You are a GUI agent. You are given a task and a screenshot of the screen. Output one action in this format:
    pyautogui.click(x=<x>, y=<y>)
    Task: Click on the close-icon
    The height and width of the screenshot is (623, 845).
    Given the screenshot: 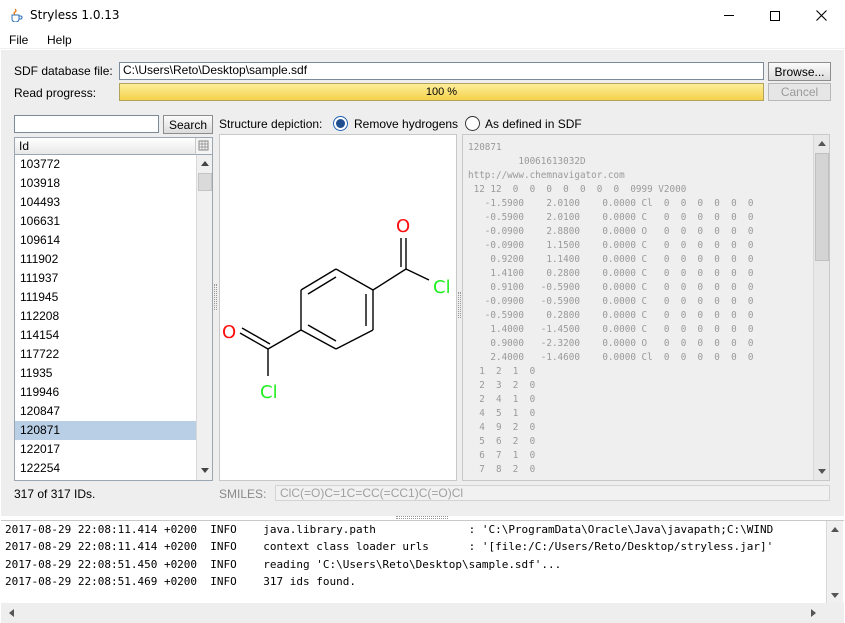 What is the action you would take?
    pyautogui.click(x=821, y=15)
    